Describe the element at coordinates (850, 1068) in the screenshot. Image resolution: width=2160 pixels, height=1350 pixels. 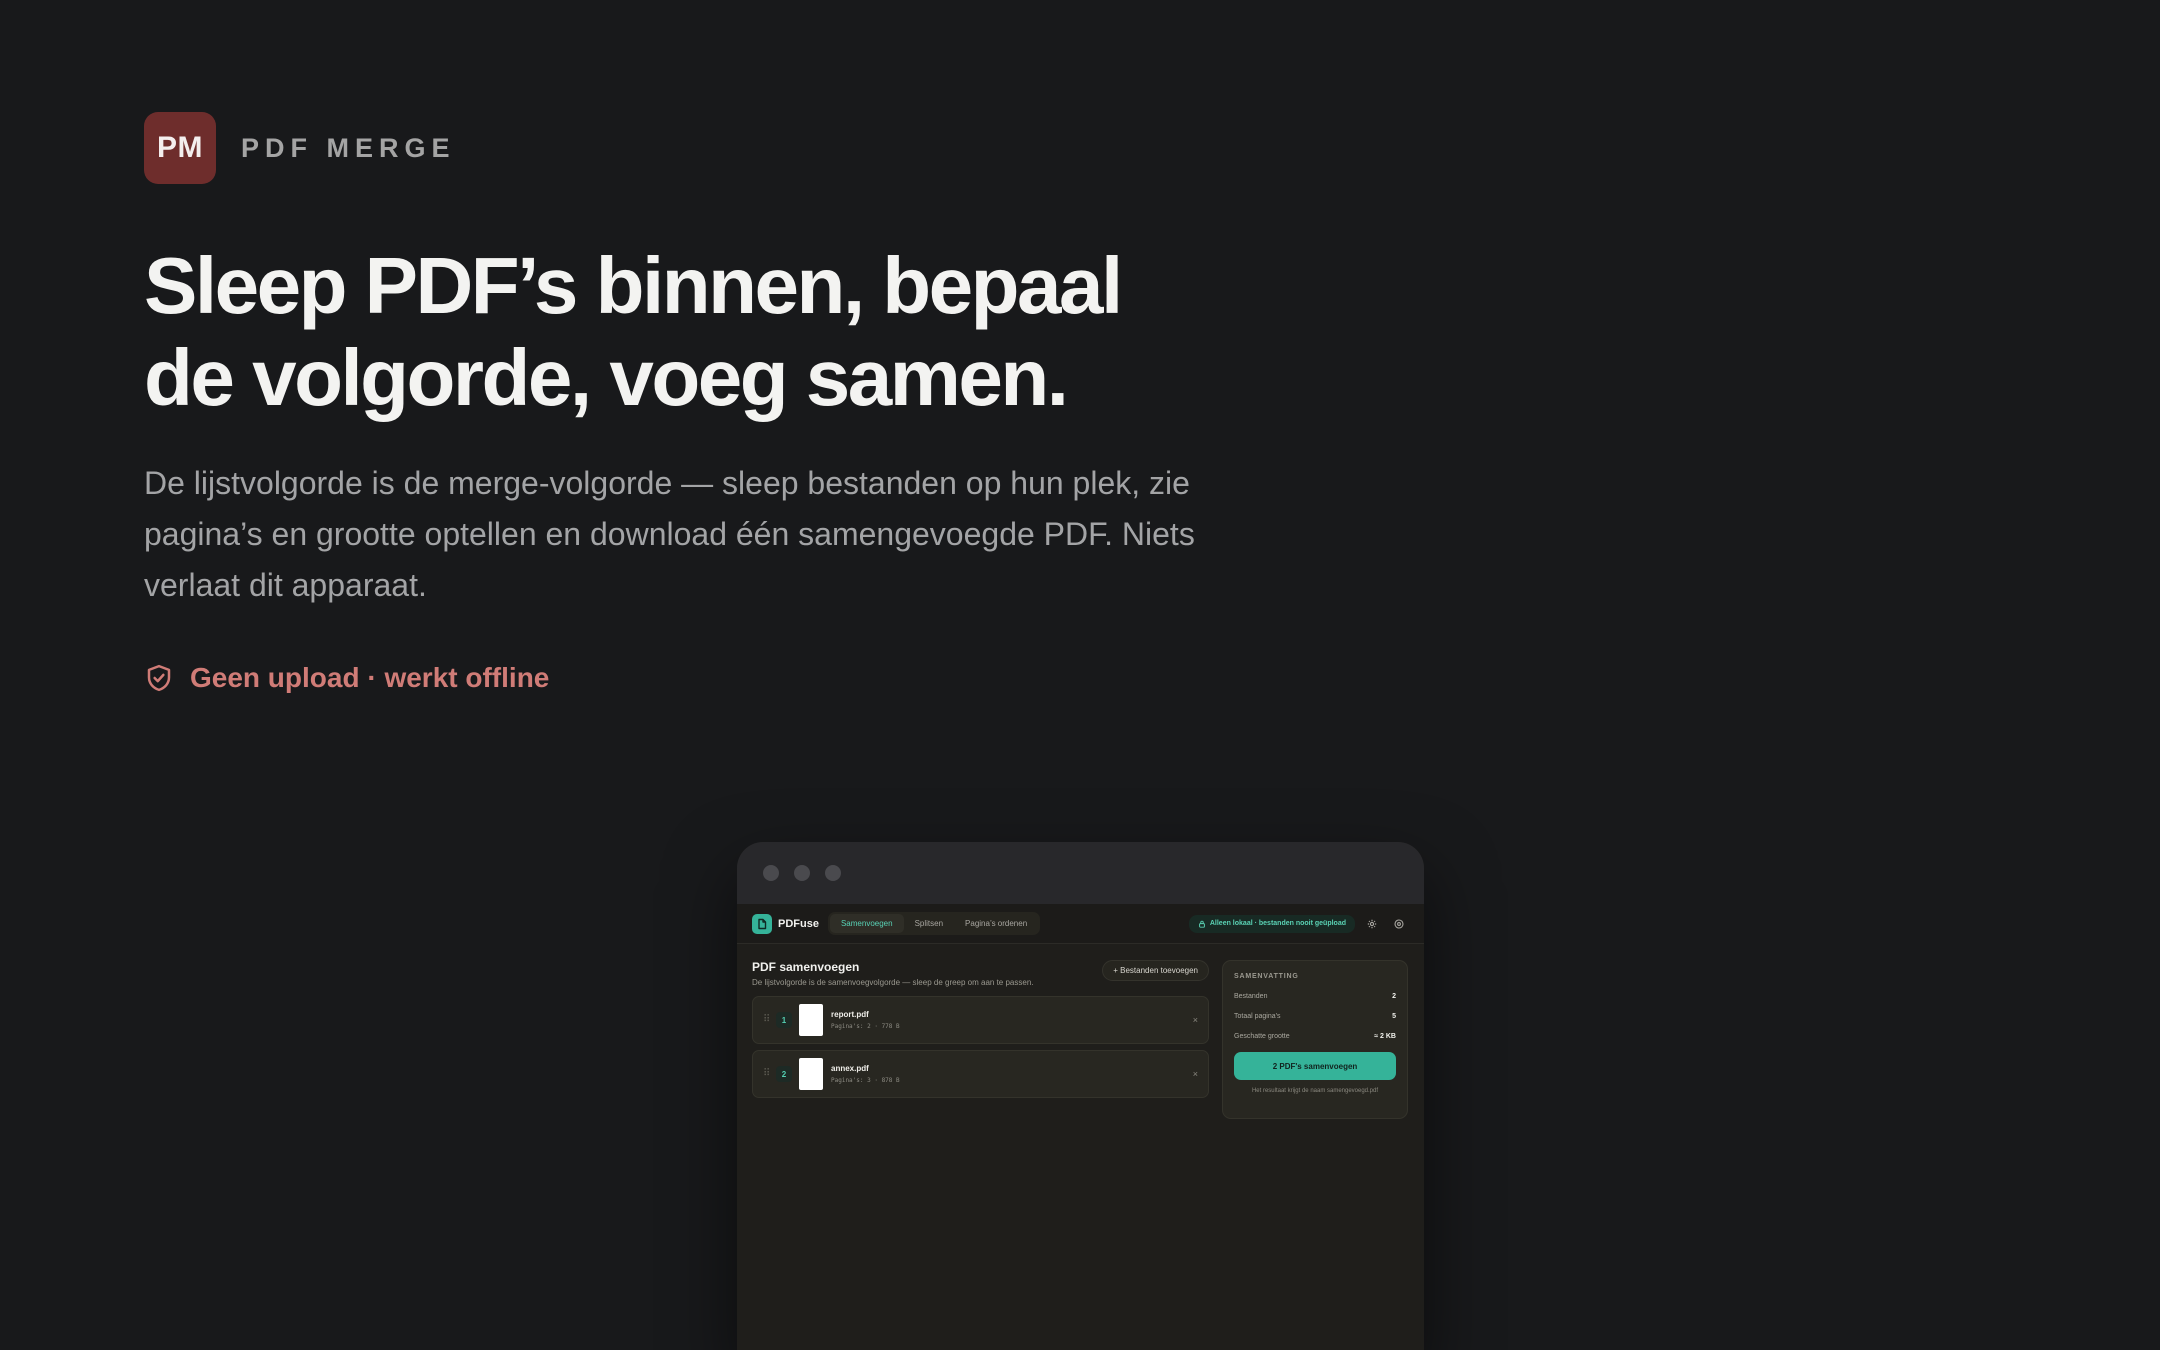
I see `file-name: annex.pdf` at that location.